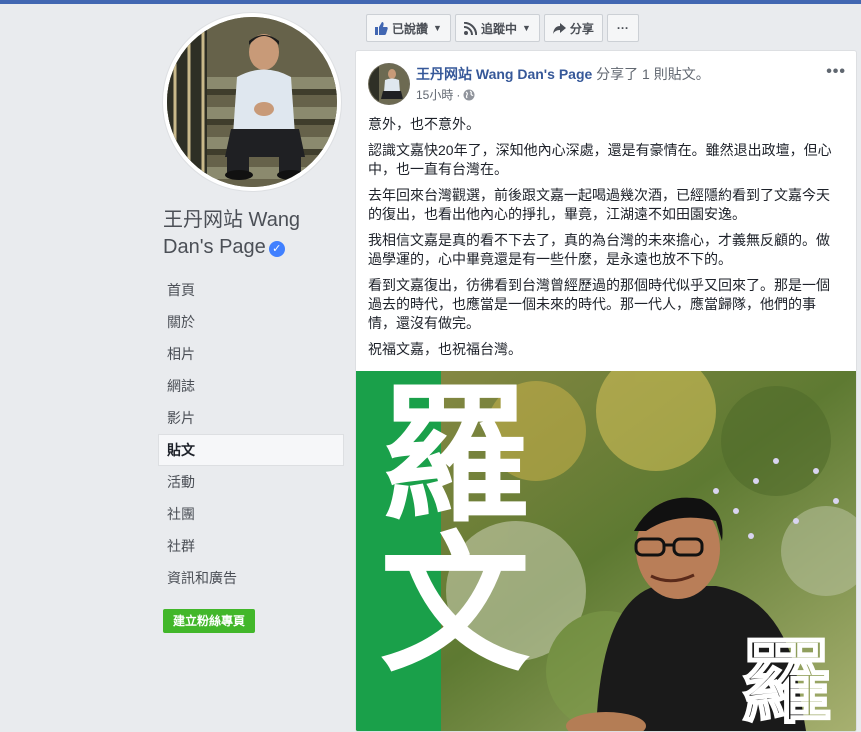 The width and height of the screenshot is (861, 732). What do you see at coordinates (251, 514) in the screenshot?
I see `nav-item-groups: 社團` at bounding box center [251, 514].